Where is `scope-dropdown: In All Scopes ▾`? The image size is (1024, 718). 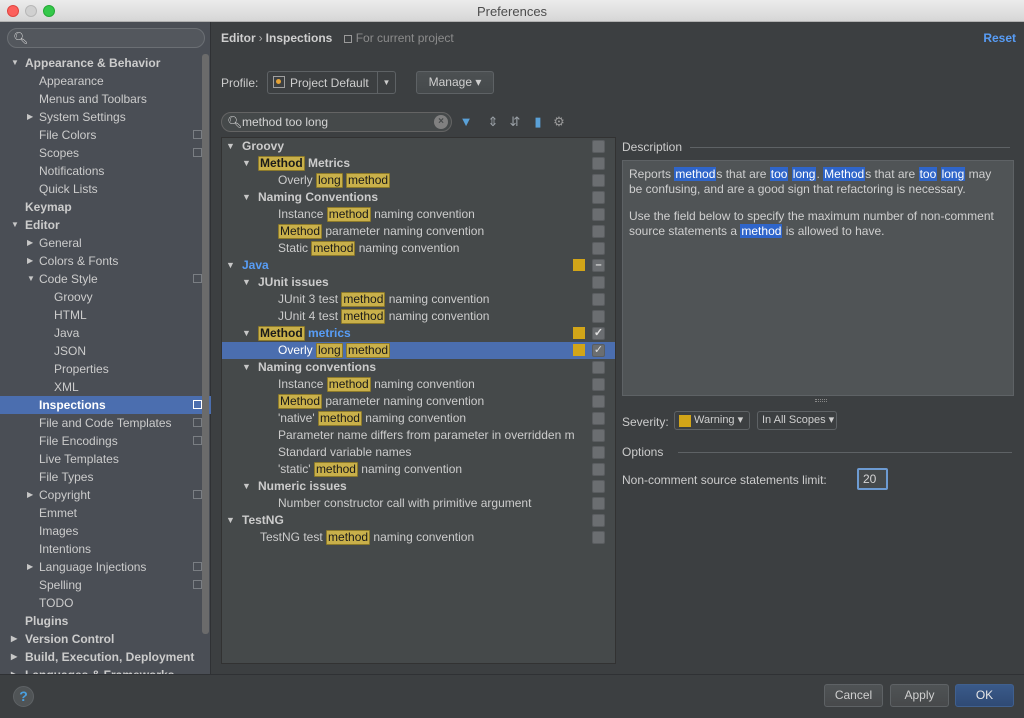
scope-dropdown: In All Scopes ▾ is located at coordinates (797, 420).